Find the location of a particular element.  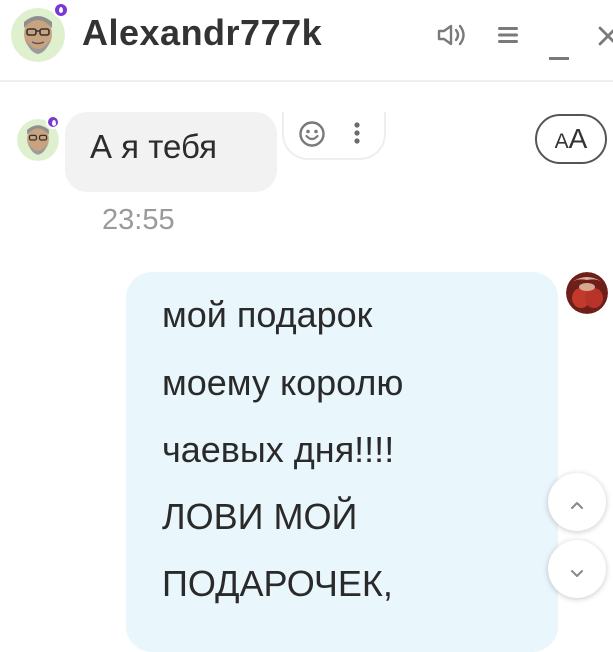

font-size-button: AA is located at coordinates (571, 139).